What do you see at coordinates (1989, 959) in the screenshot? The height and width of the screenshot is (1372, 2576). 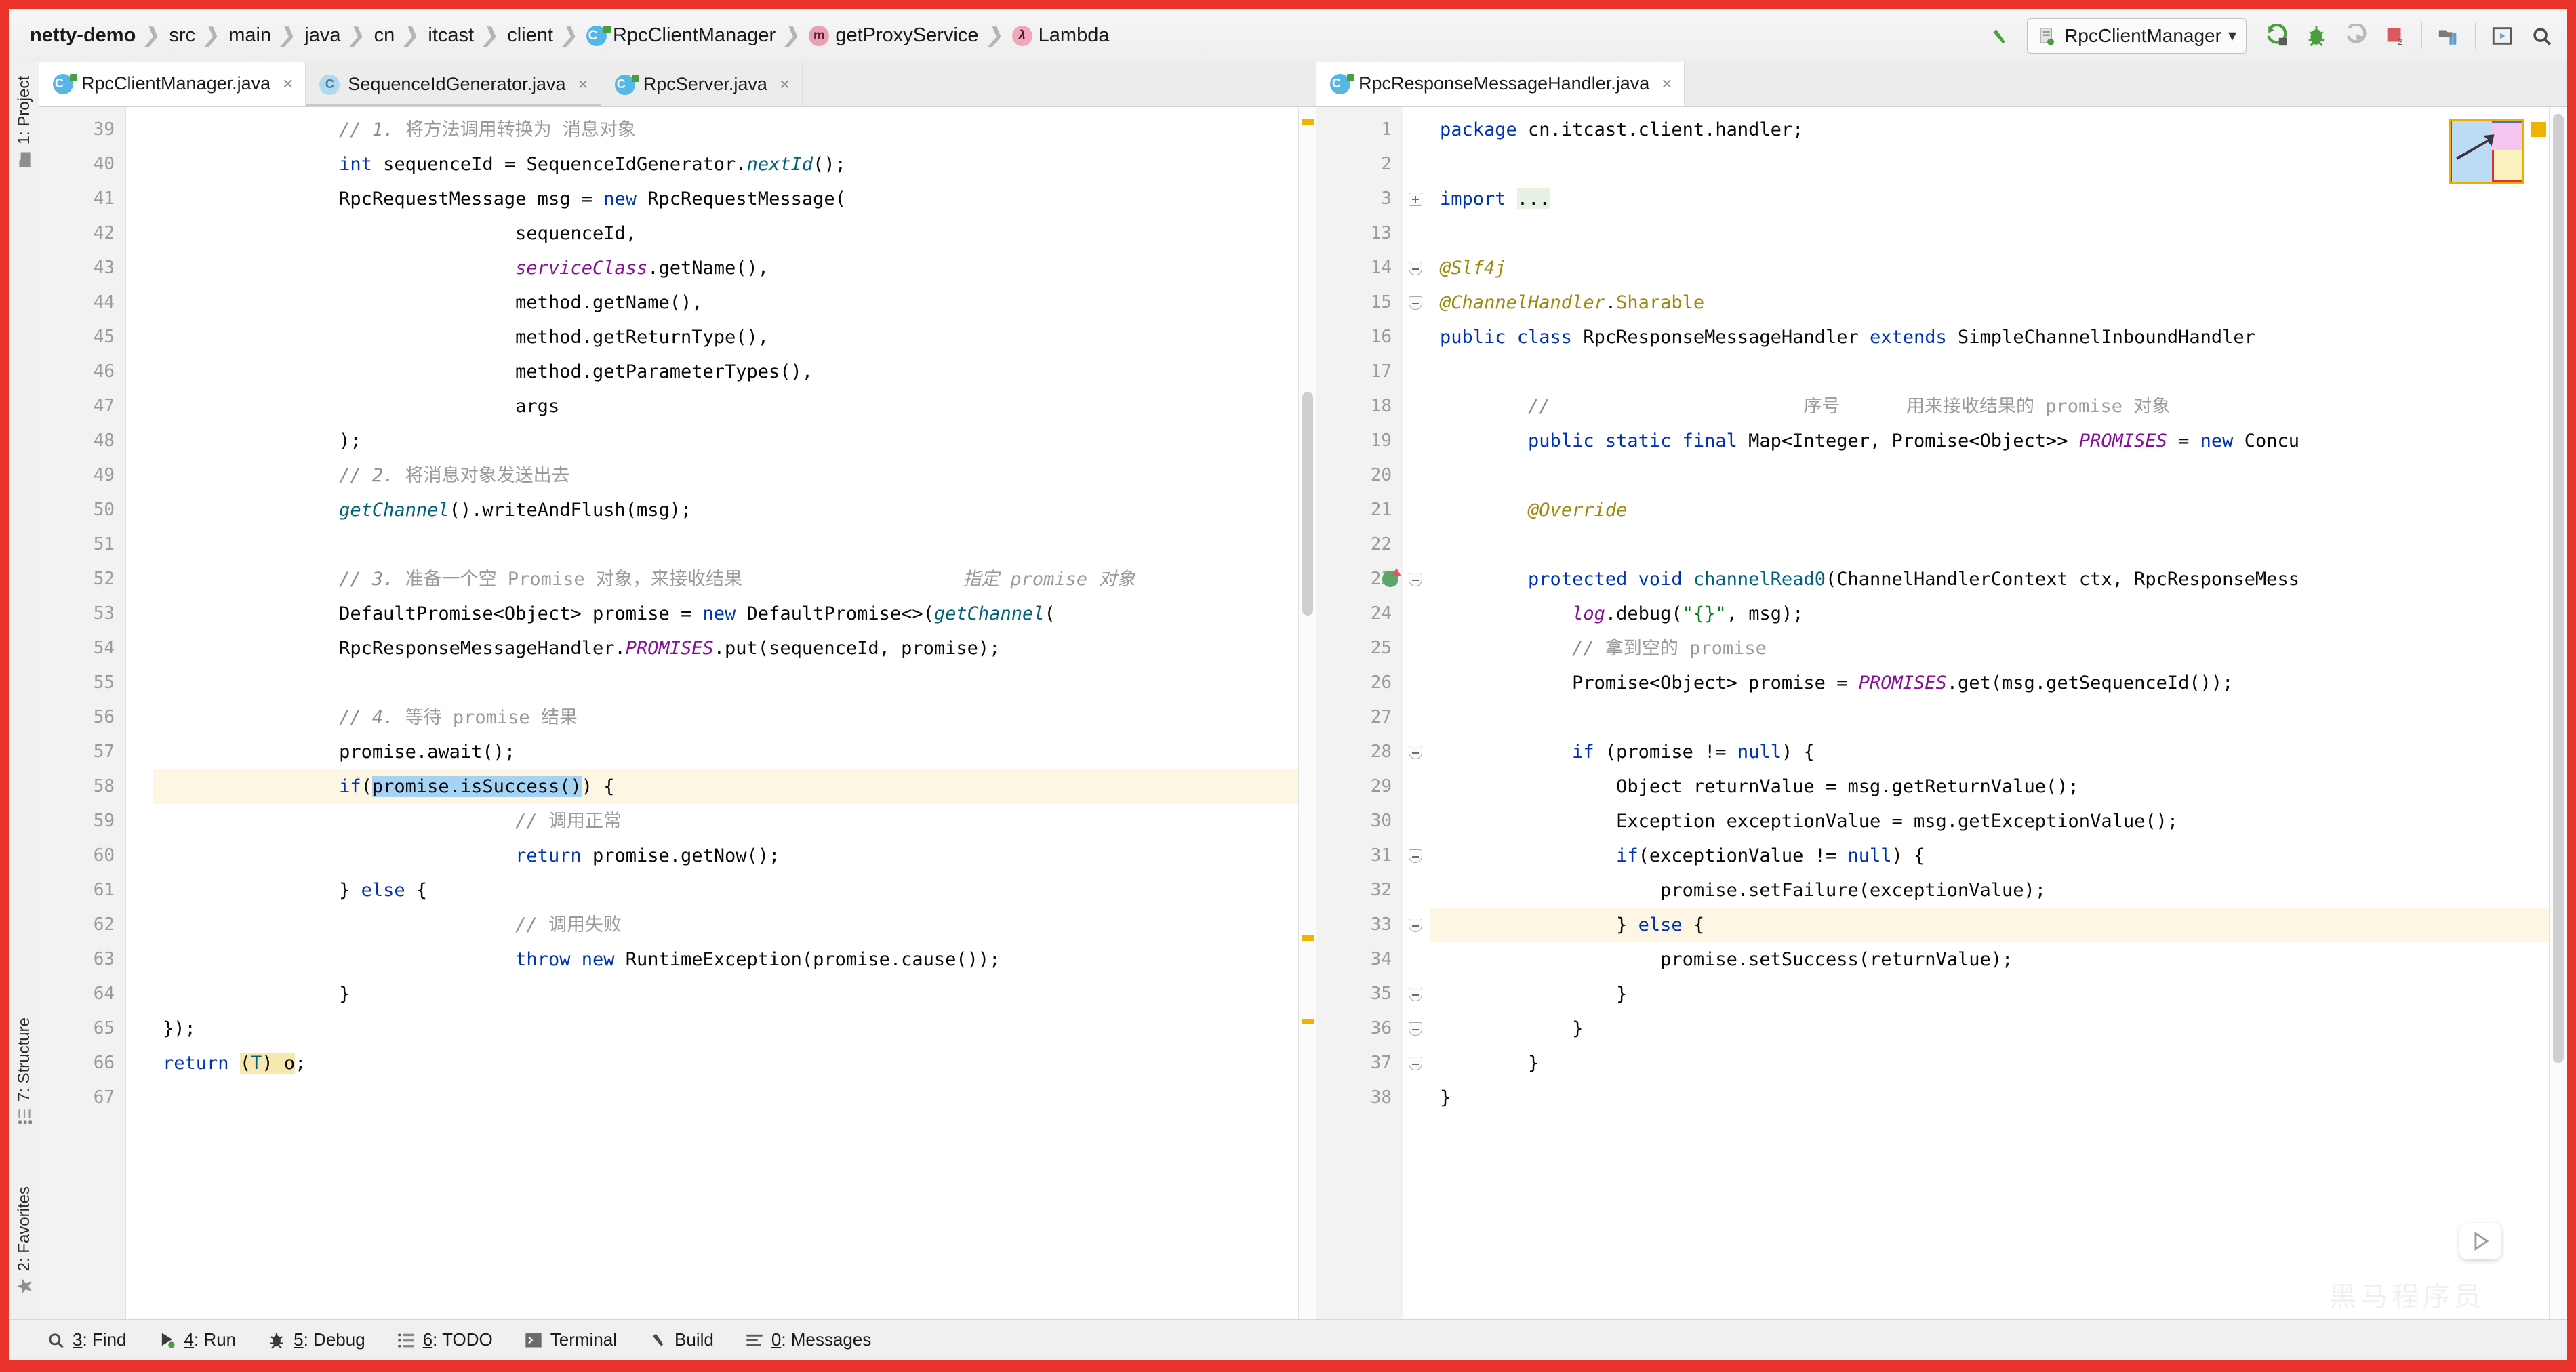 I see `code-line: promise.setSuccess(returnValue);` at bounding box center [1989, 959].